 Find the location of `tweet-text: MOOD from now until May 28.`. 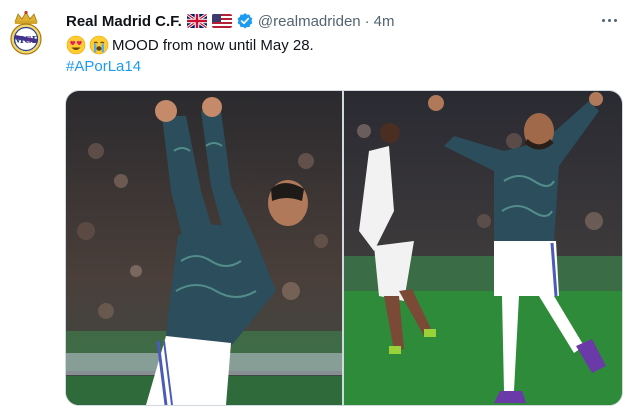

tweet-text: MOOD from now until May 28. is located at coordinates (213, 45).